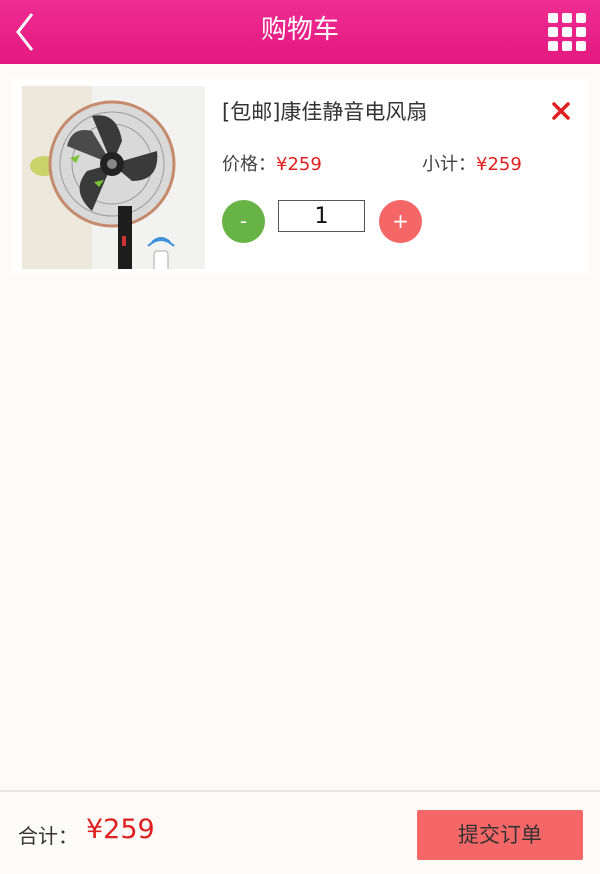 The image size is (600, 874). Describe the element at coordinates (299, 164) in the screenshot. I see `price-value: ¥259` at that location.